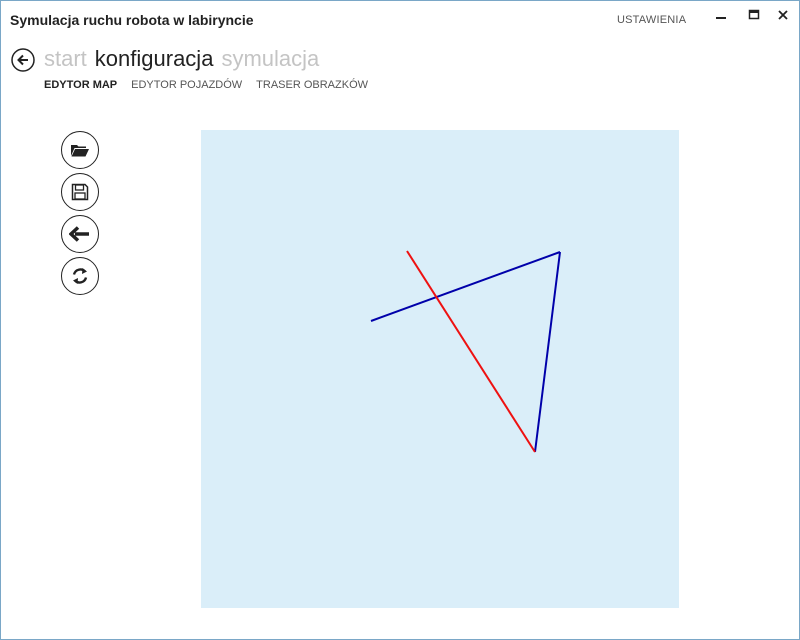 The image size is (800, 640). Describe the element at coordinates (721, 18) in the screenshot. I see `minimize-icon` at that location.